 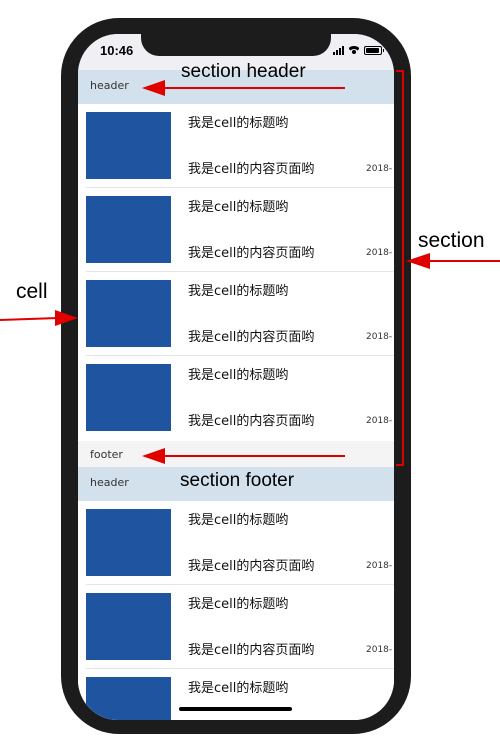 What do you see at coordinates (418, 261) in the screenshot?
I see `section-arrowhead` at bounding box center [418, 261].